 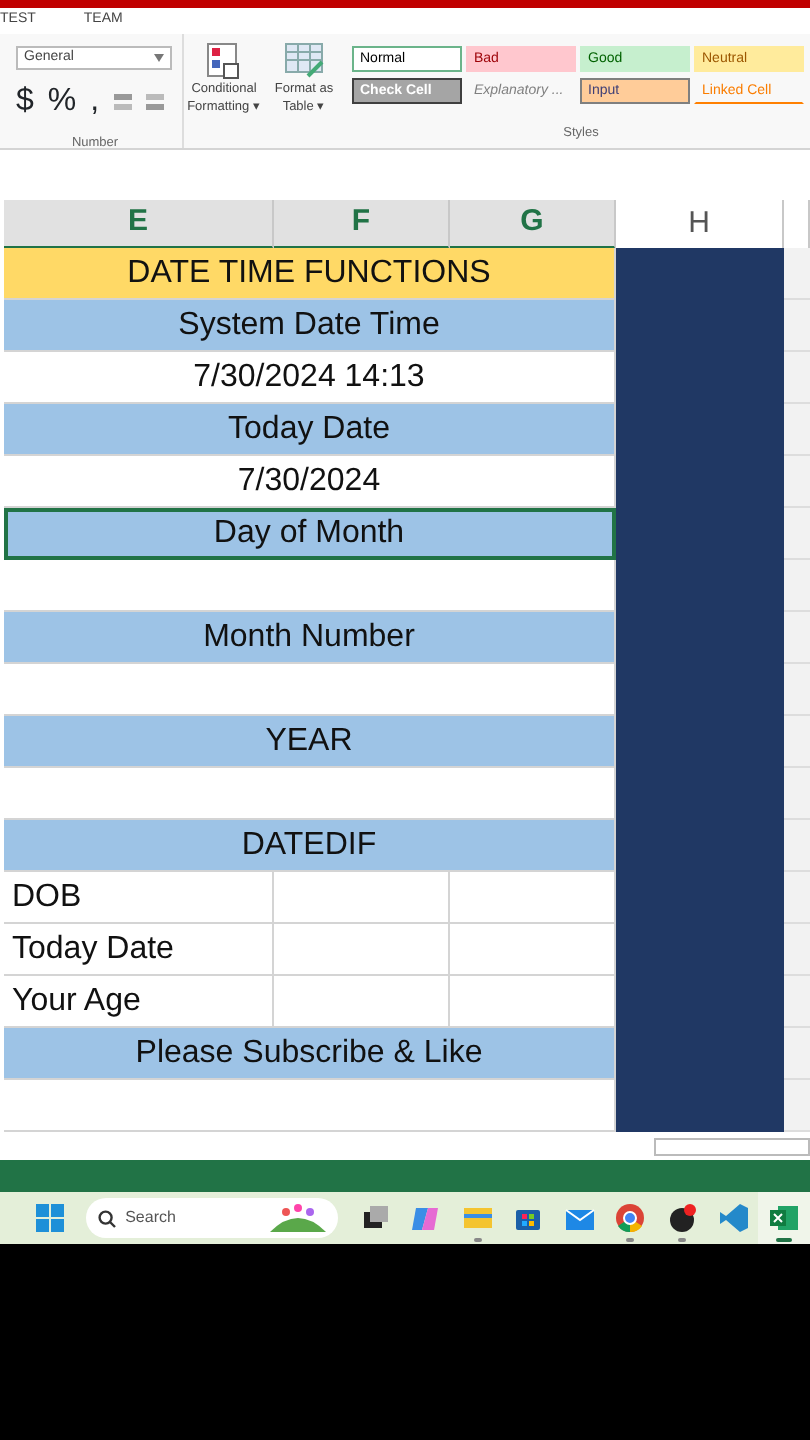 What do you see at coordinates (139, 898) in the screenshot?
I see `table-cell: DOB` at bounding box center [139, 898].